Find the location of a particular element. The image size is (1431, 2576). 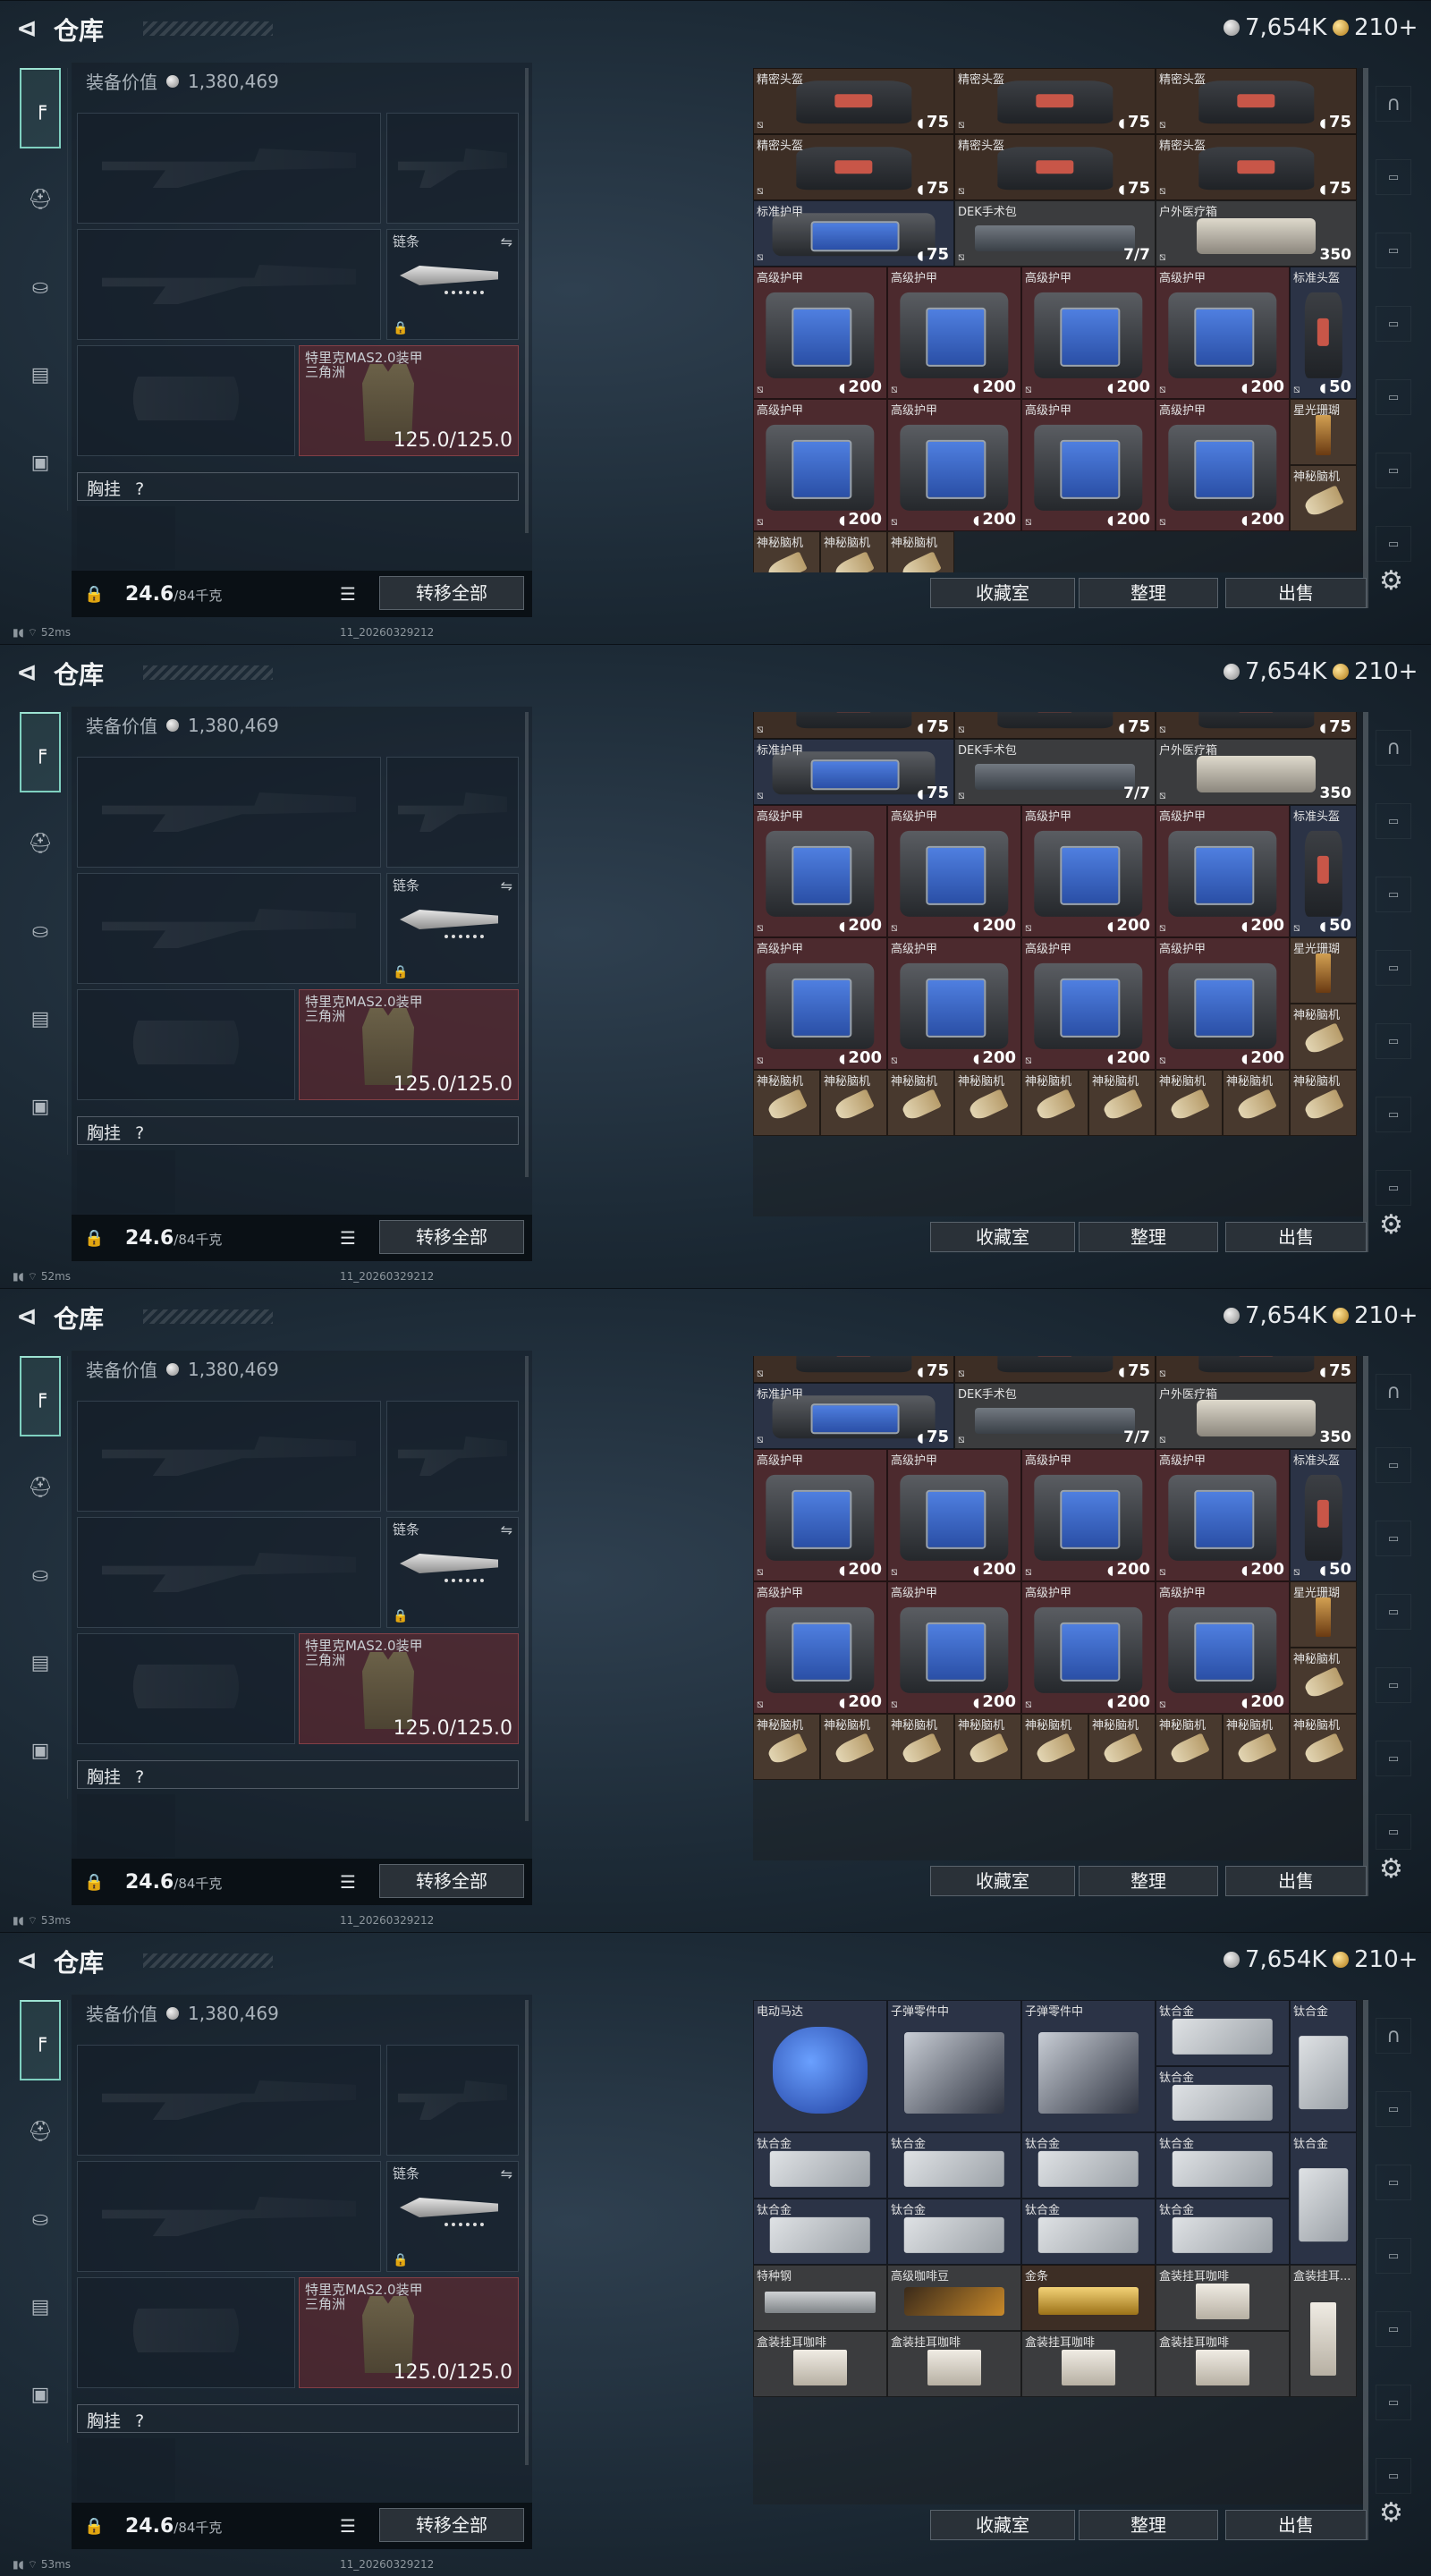

storage-item: 高级咖啡豆 is located at coordinates (954, 2298).